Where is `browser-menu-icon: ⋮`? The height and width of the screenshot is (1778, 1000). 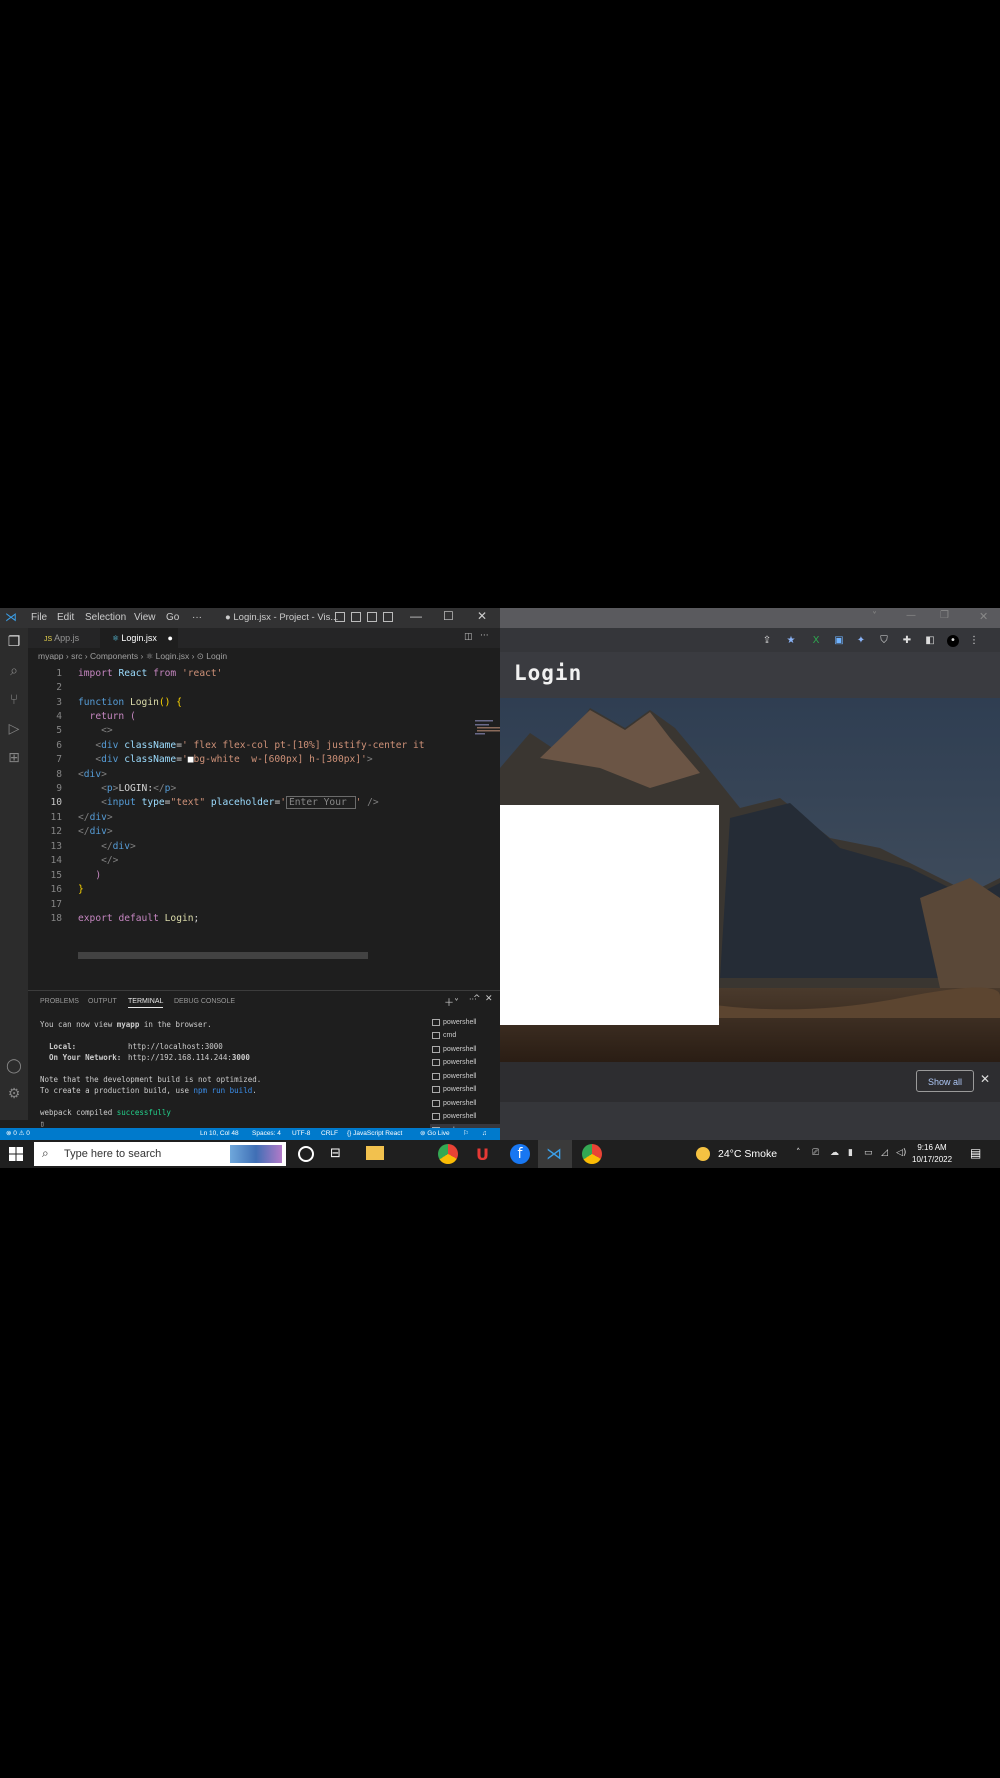 browser-menu-icon: ⋮ is located at coordinates (974, 641).